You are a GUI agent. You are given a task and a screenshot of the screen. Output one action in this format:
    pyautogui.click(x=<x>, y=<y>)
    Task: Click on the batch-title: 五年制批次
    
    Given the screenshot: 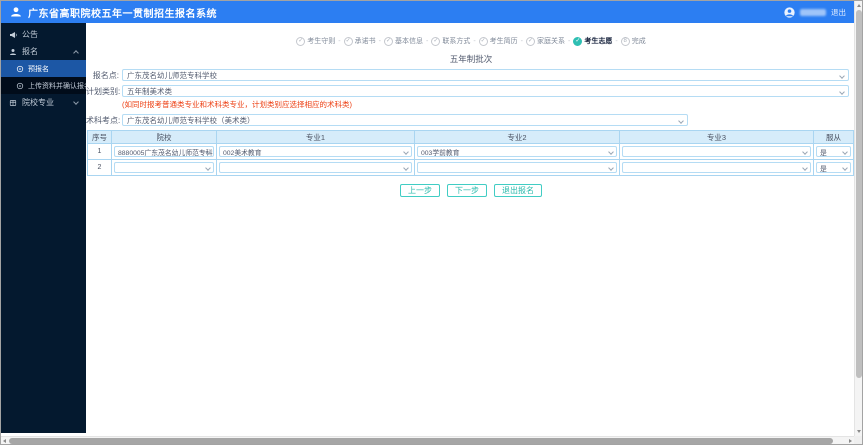 What is the action you would take?
    pyautogui.click(x=471, y=59)
    